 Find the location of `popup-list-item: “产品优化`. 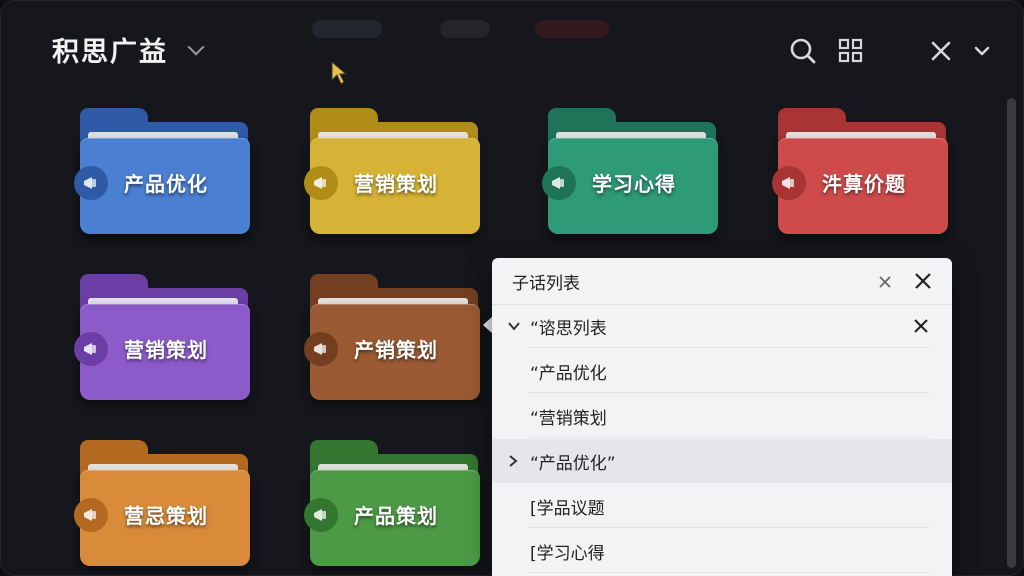

popup-list-item: “产品优化 is located at coordinates (722, 371).